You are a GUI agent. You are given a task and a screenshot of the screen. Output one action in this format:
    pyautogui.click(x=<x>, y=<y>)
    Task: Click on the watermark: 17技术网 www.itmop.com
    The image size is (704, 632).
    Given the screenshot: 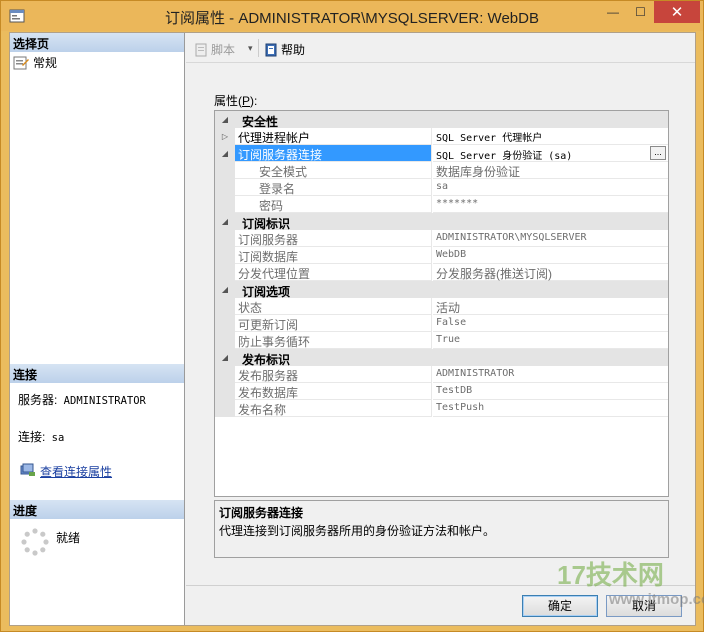 What is the action you would take?
    pyautogui.click(x=630, y=590)
    